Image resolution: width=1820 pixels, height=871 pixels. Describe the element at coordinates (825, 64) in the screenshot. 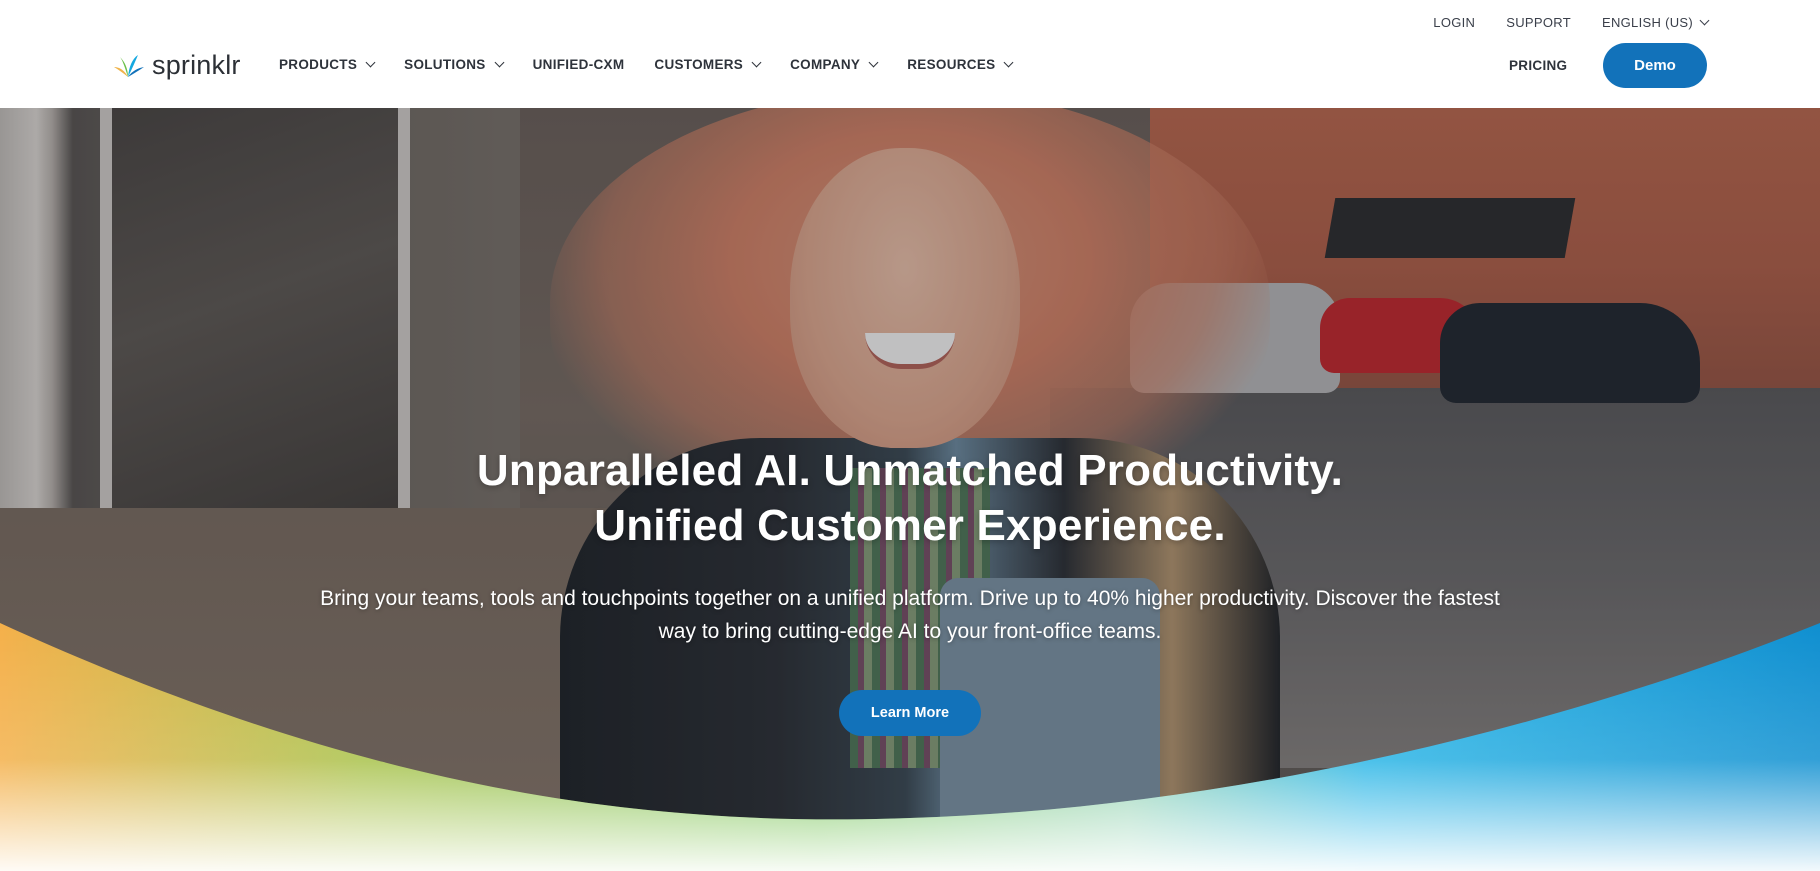

I see `nav-item-label: COMPANY` at that location.